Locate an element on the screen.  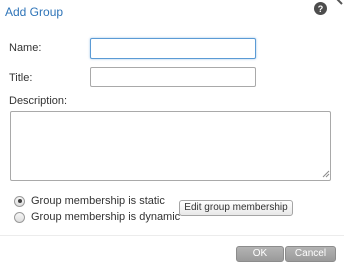
footer-divider is located at coordinates (172, 235).